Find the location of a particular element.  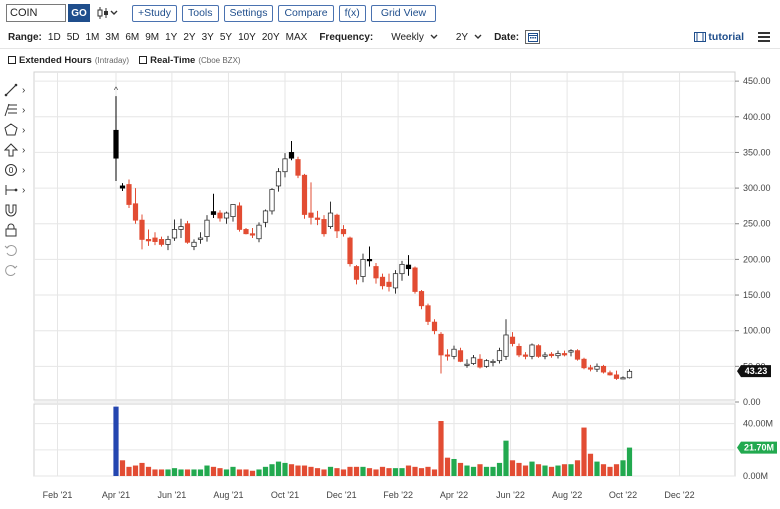

tool-arrow: › is located at coordinates (19, 150).